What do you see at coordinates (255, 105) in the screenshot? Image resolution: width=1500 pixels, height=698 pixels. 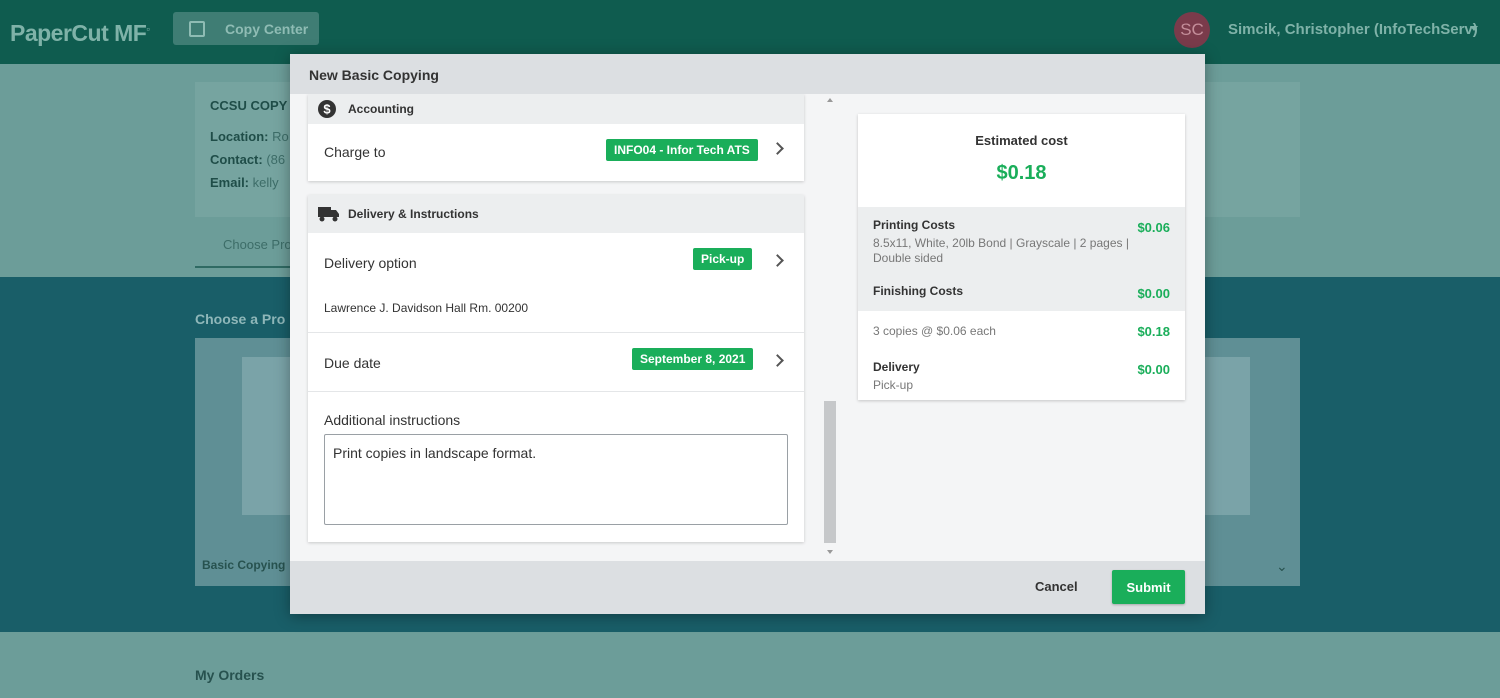 I see `background-card-title: CCSU COPY C` at bounding box center [255, 105].